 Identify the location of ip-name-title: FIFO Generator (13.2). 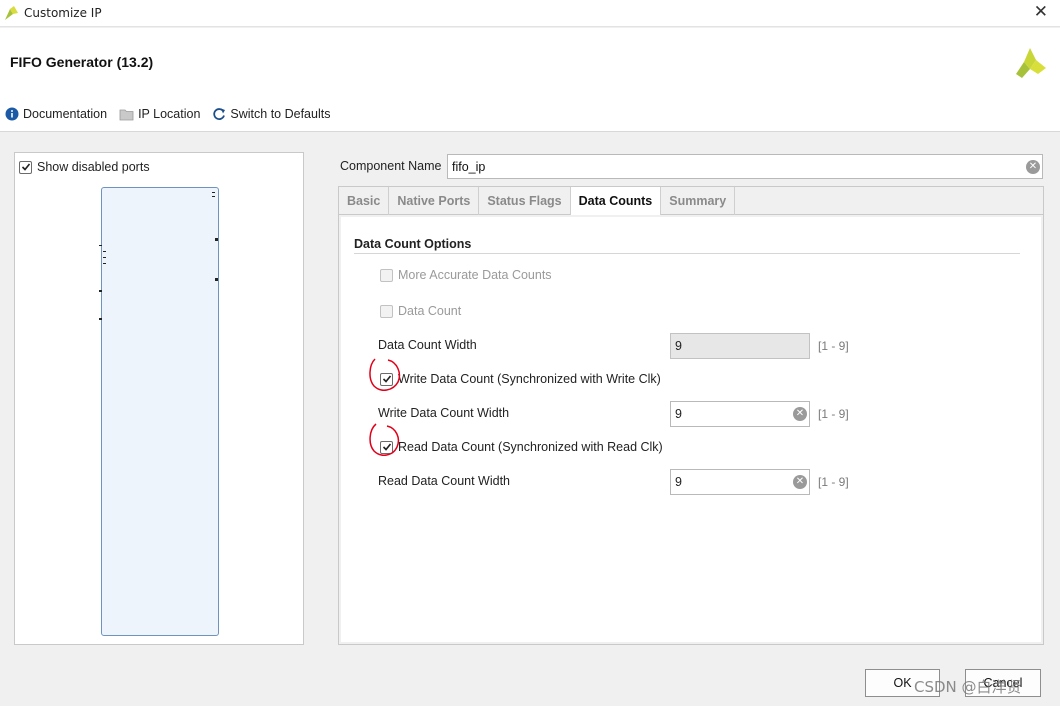
(82, 62).